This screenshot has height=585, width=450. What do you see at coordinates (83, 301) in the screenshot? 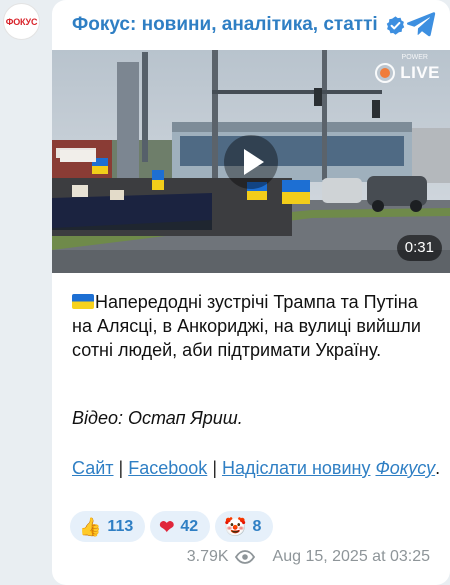
I see `ukraine-flag-icon` at bounding box center [83, 301].